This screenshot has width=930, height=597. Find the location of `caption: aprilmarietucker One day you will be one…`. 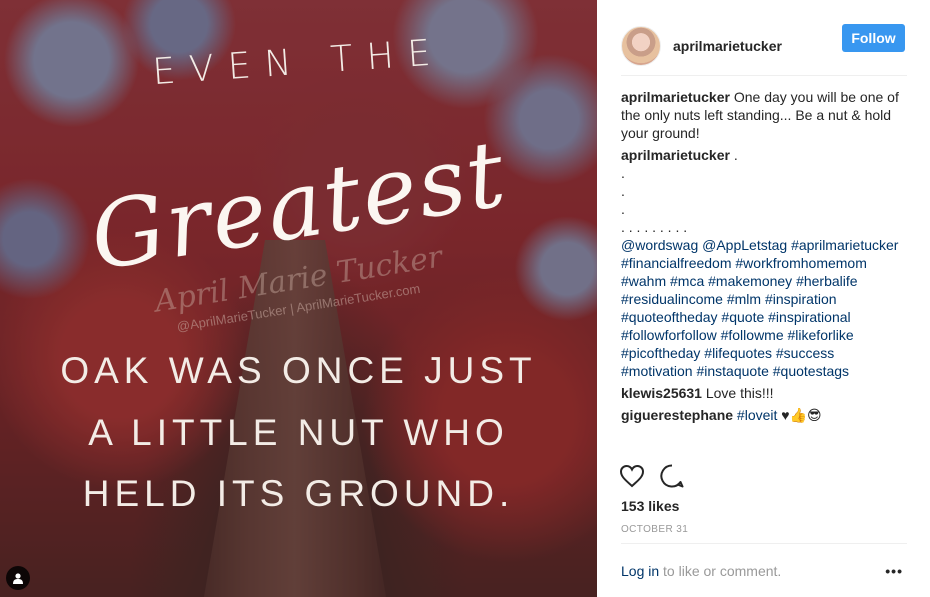

caption: aprilmarietucker One day you will be one… is located at coordinates (764, 115).